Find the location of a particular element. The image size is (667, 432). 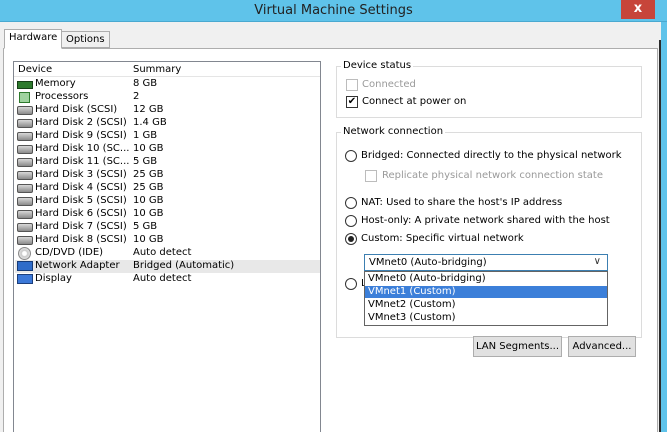

tab-hardware: Hardware is located at coordinates (33, 39).